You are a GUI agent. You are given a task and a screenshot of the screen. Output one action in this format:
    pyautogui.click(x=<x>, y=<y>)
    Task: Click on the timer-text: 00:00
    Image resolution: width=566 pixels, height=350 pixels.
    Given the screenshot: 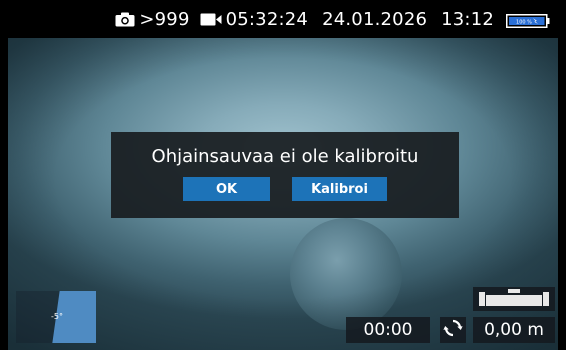 What is the action you would take?
    pyautogui.click(x=388, y=330)
    